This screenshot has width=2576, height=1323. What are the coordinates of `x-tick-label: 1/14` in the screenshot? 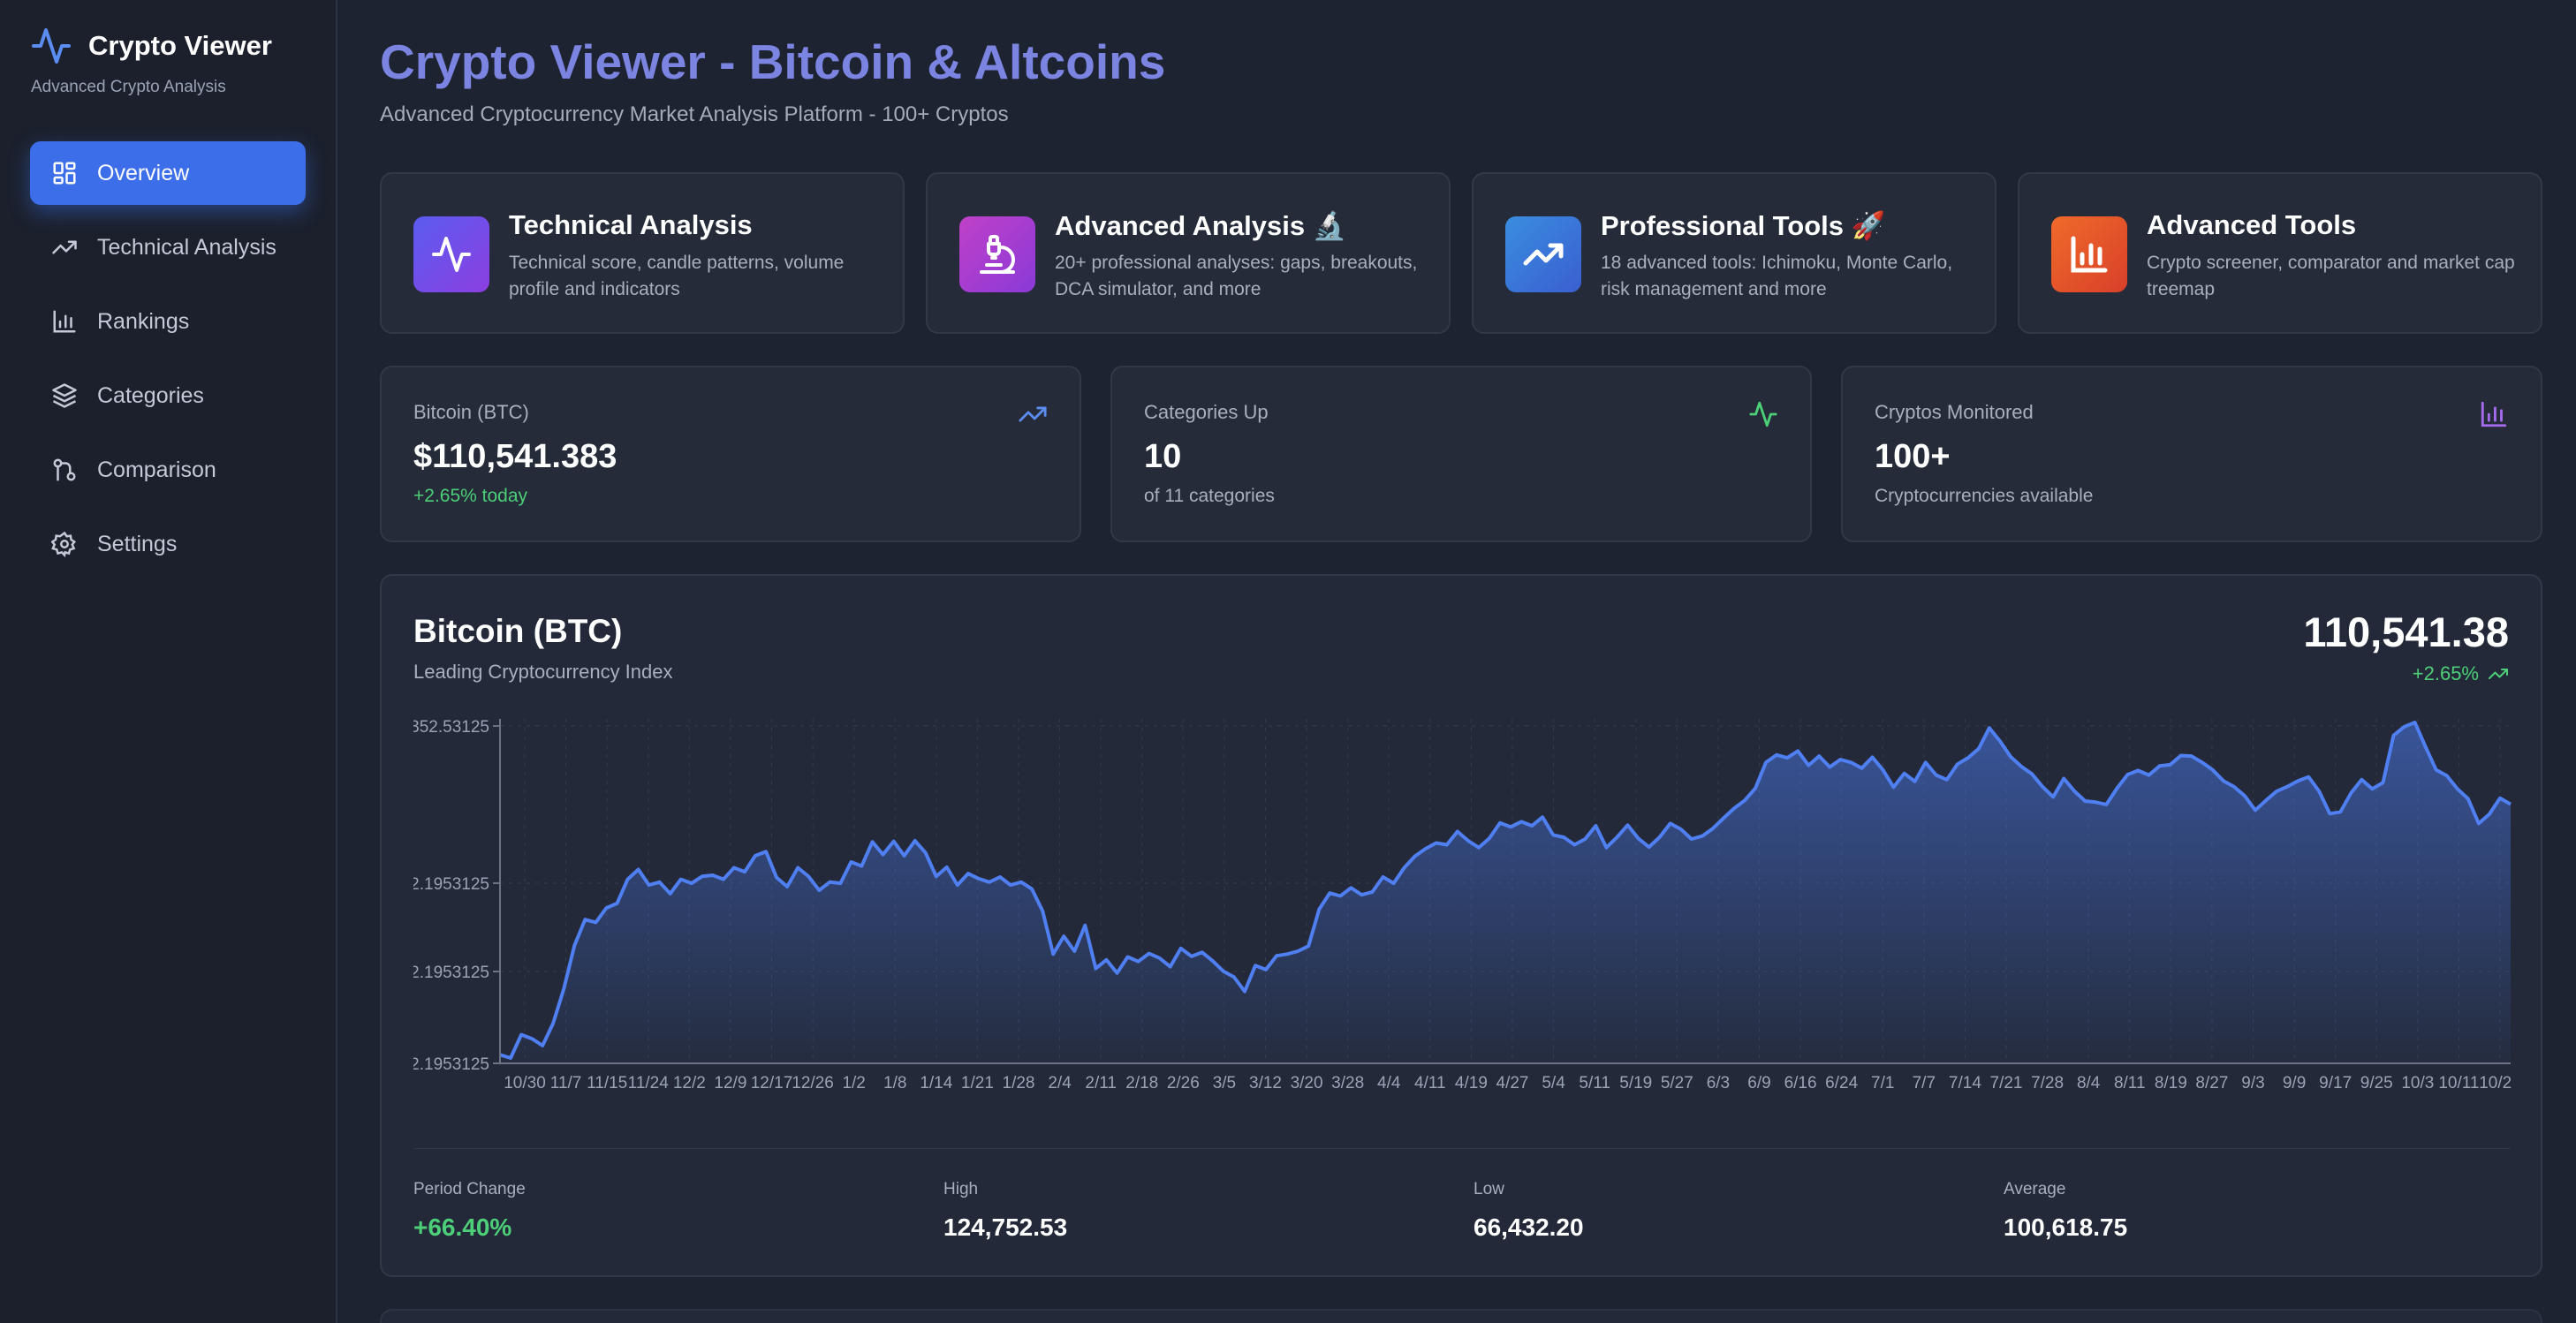 It's located at (936, 1083).